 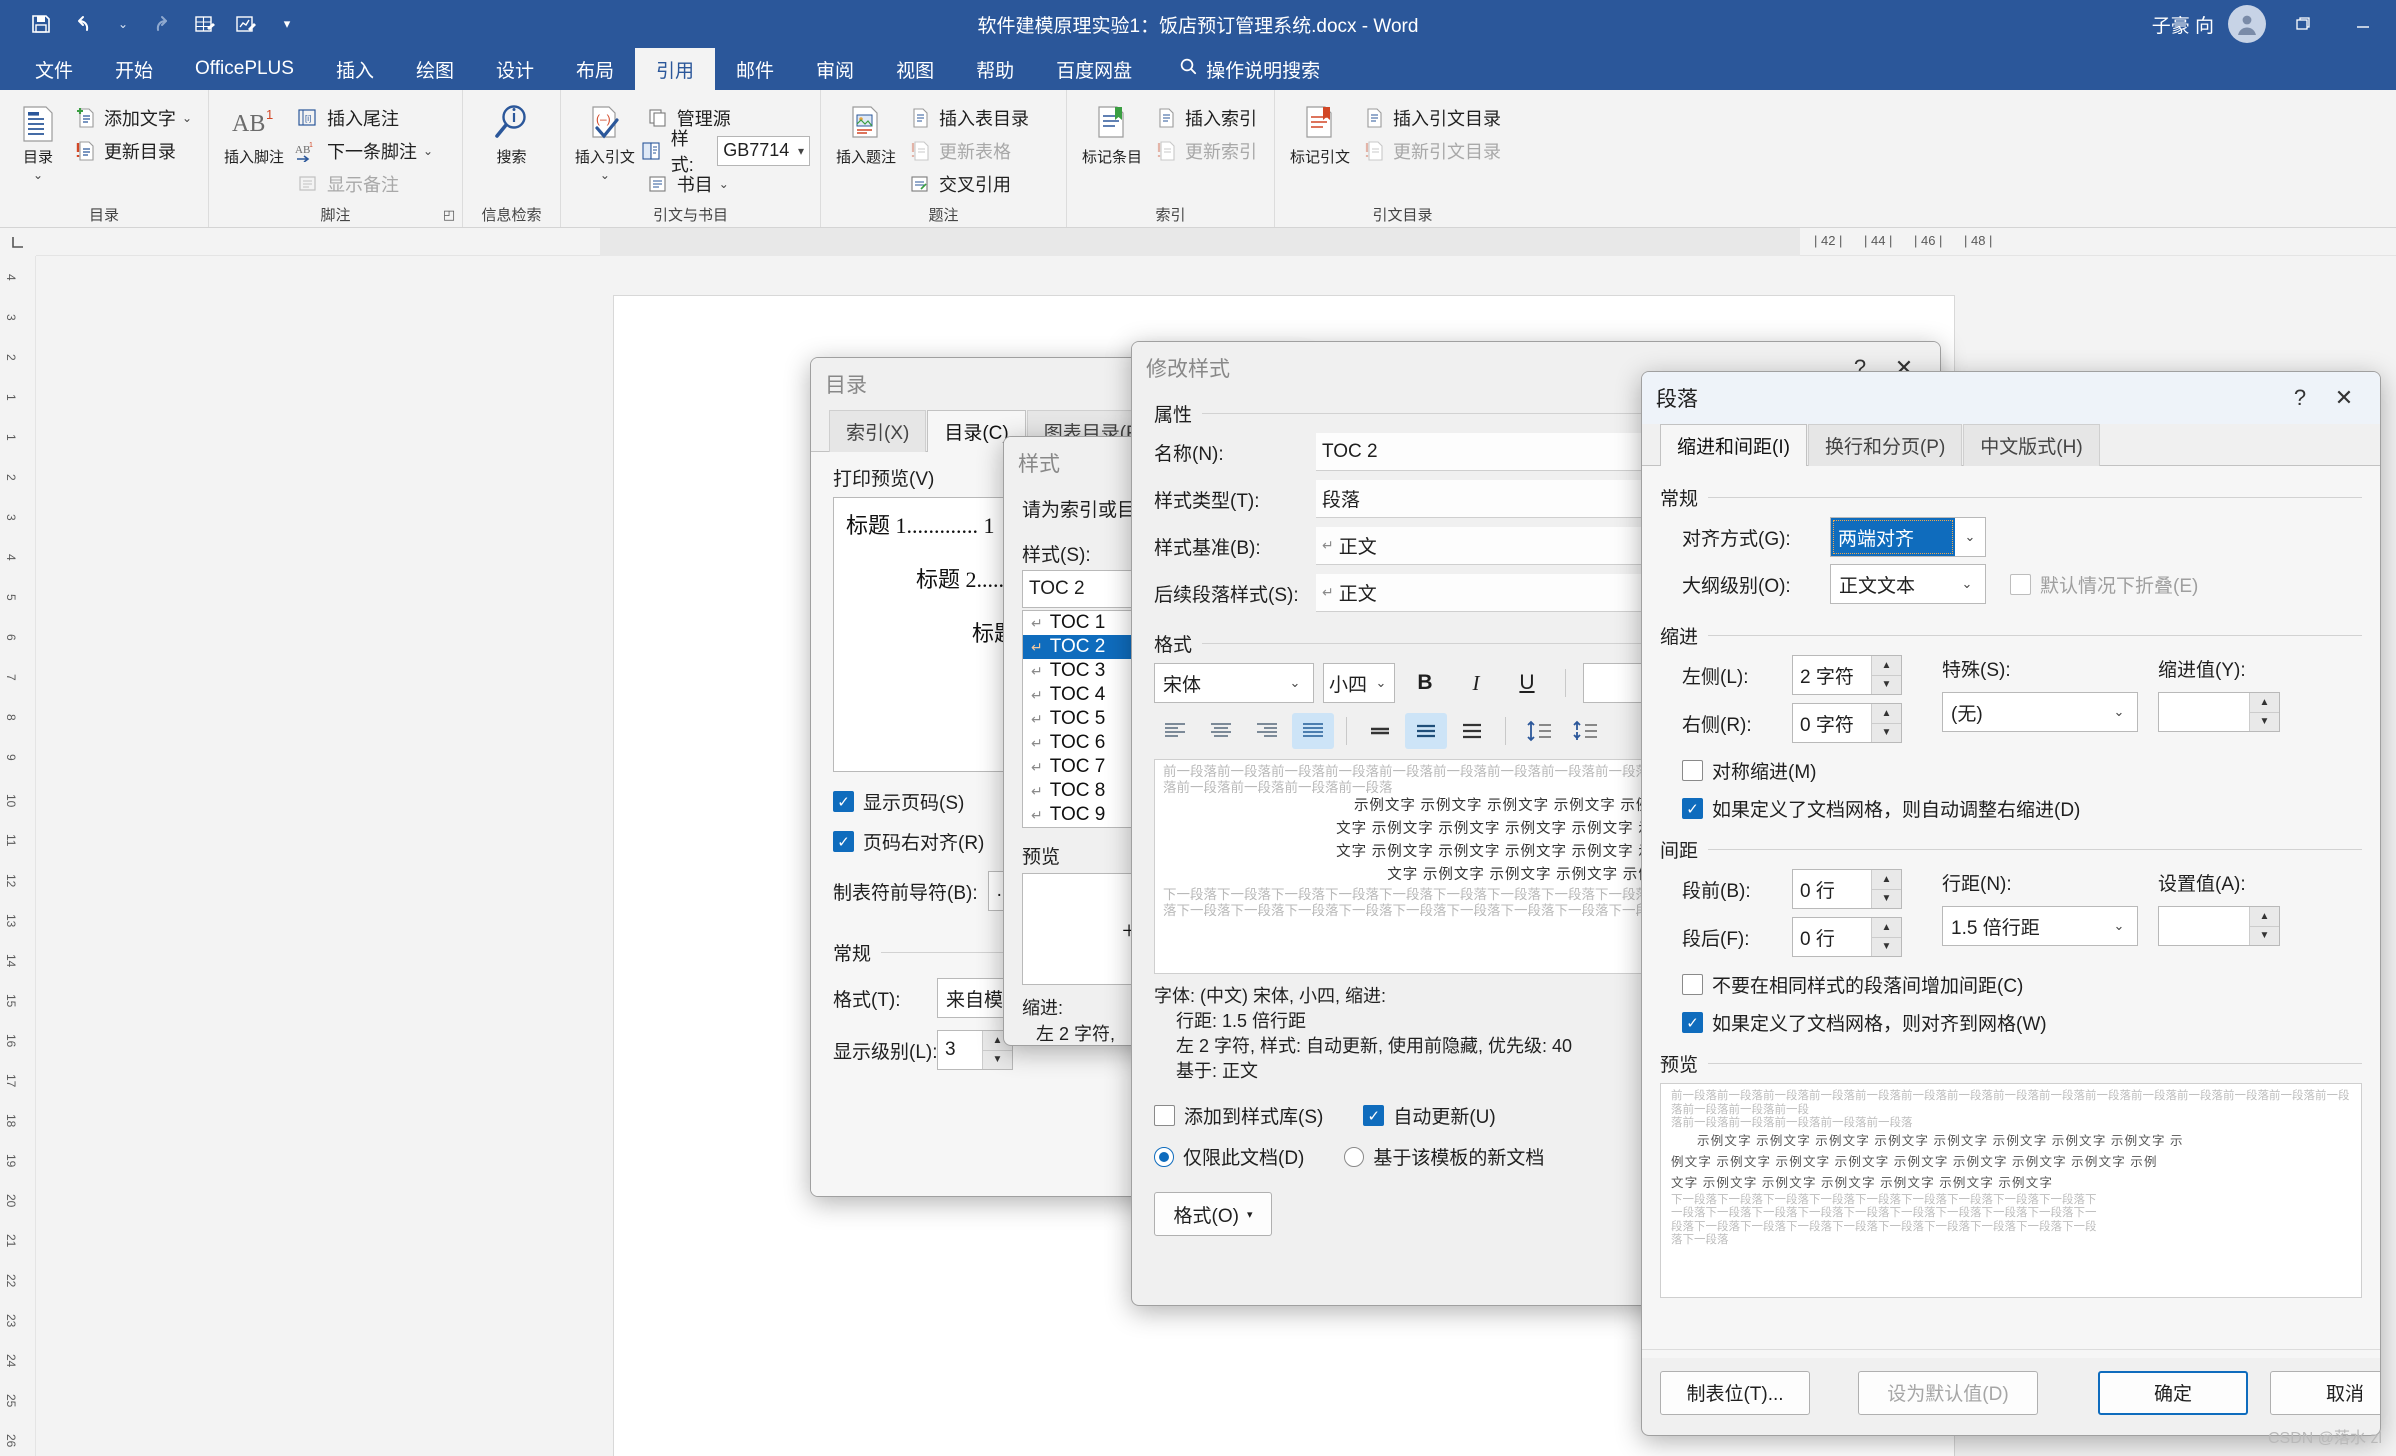 I want to click on table-icon, so click(x=205, y=24).